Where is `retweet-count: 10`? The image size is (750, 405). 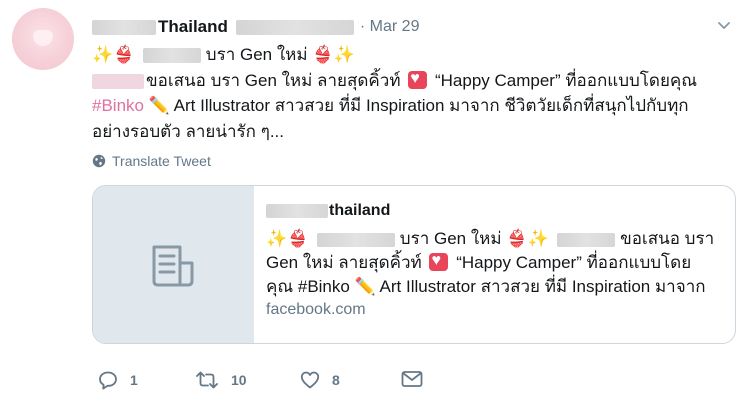
retweet-count: 10 is located at coordinates (239, 380).